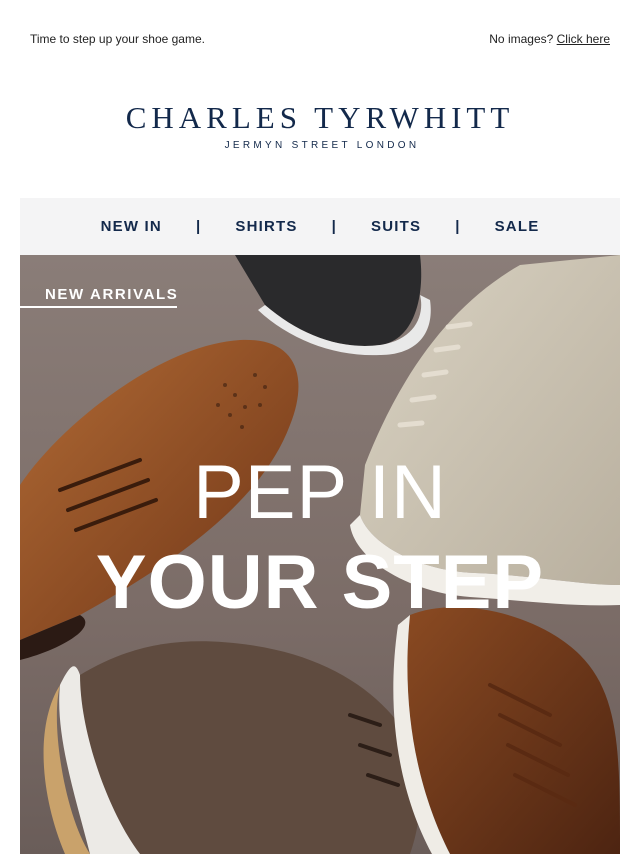  What do you see at coordinates (396, 226) in the screenshot?
I see `nav-suits: SUITS` at bounding box center [396, 226].